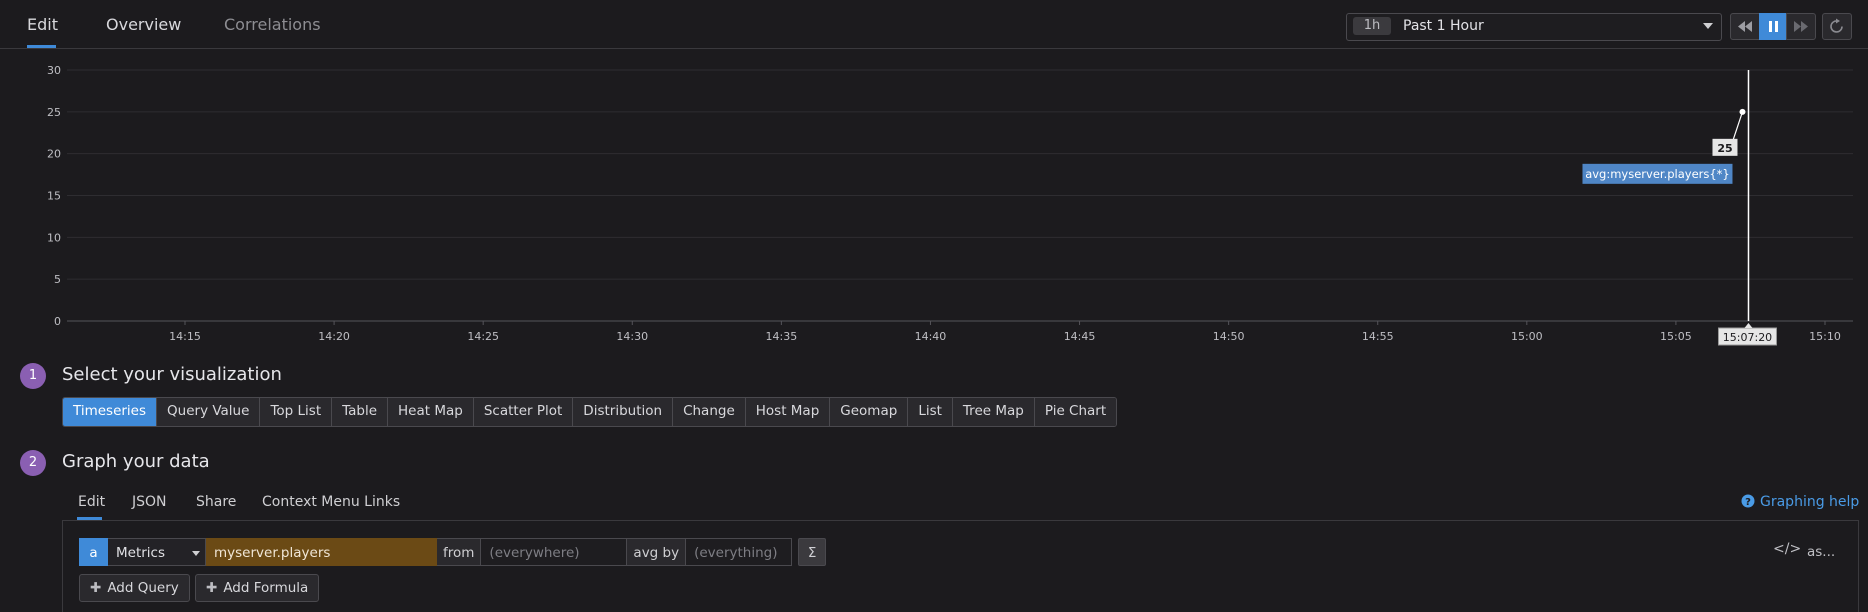 Image resolution: width=1868 pixels, height=612 pixels. Describe the element at coordinates (960, 566) in the screenshot. I see `query-editor-panel` at that location.